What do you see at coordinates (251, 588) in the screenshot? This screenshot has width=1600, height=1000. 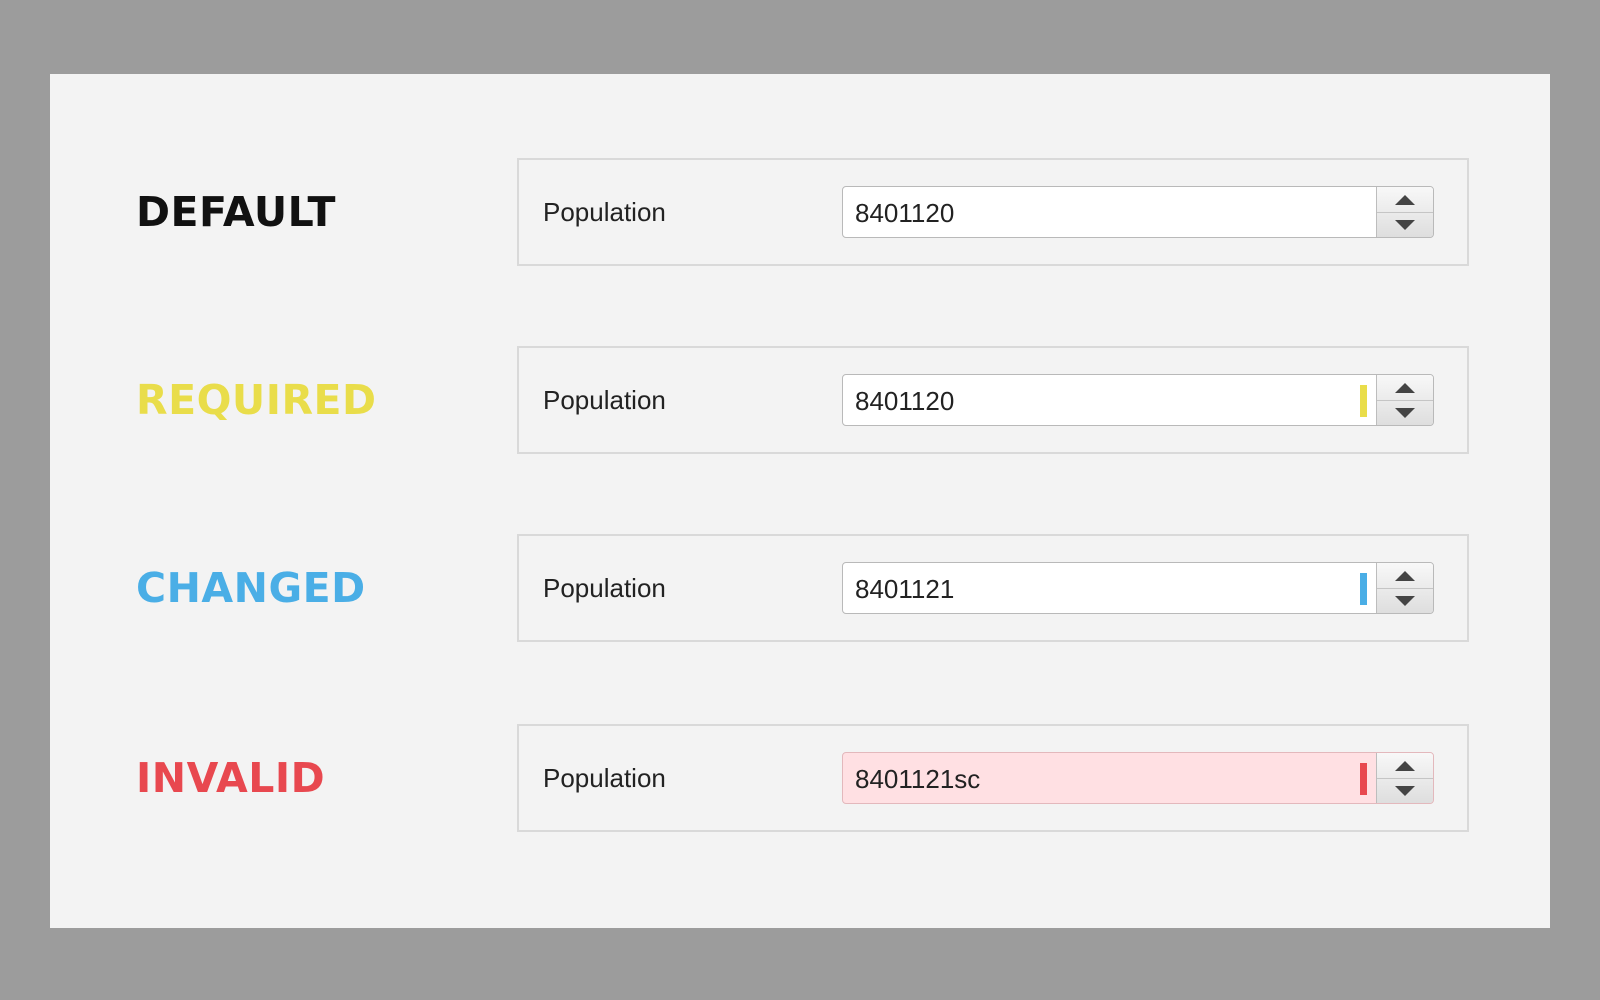 I see `state-label-changed: CHANGED` at bounding box center [251, 588].